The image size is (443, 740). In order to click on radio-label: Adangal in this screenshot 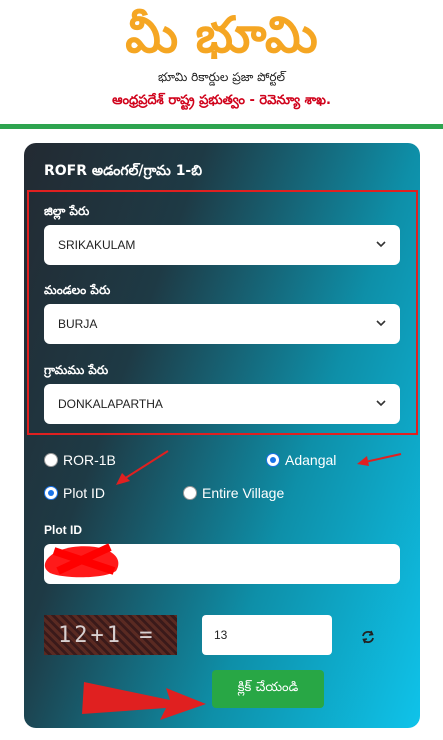, I will do `click(311, 460)`.